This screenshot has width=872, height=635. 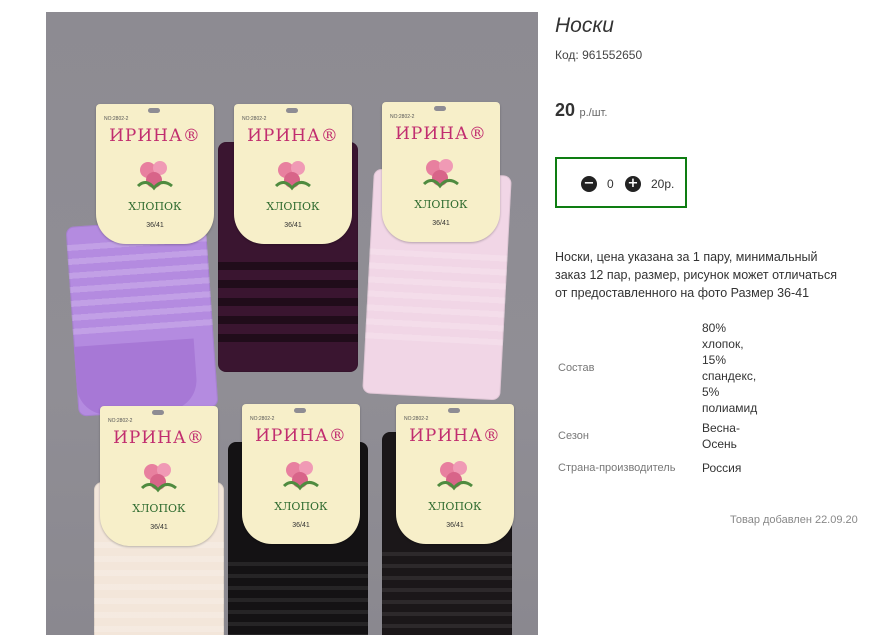 I want to click on minus-circle-icon: −, so click(x=589, y=184).